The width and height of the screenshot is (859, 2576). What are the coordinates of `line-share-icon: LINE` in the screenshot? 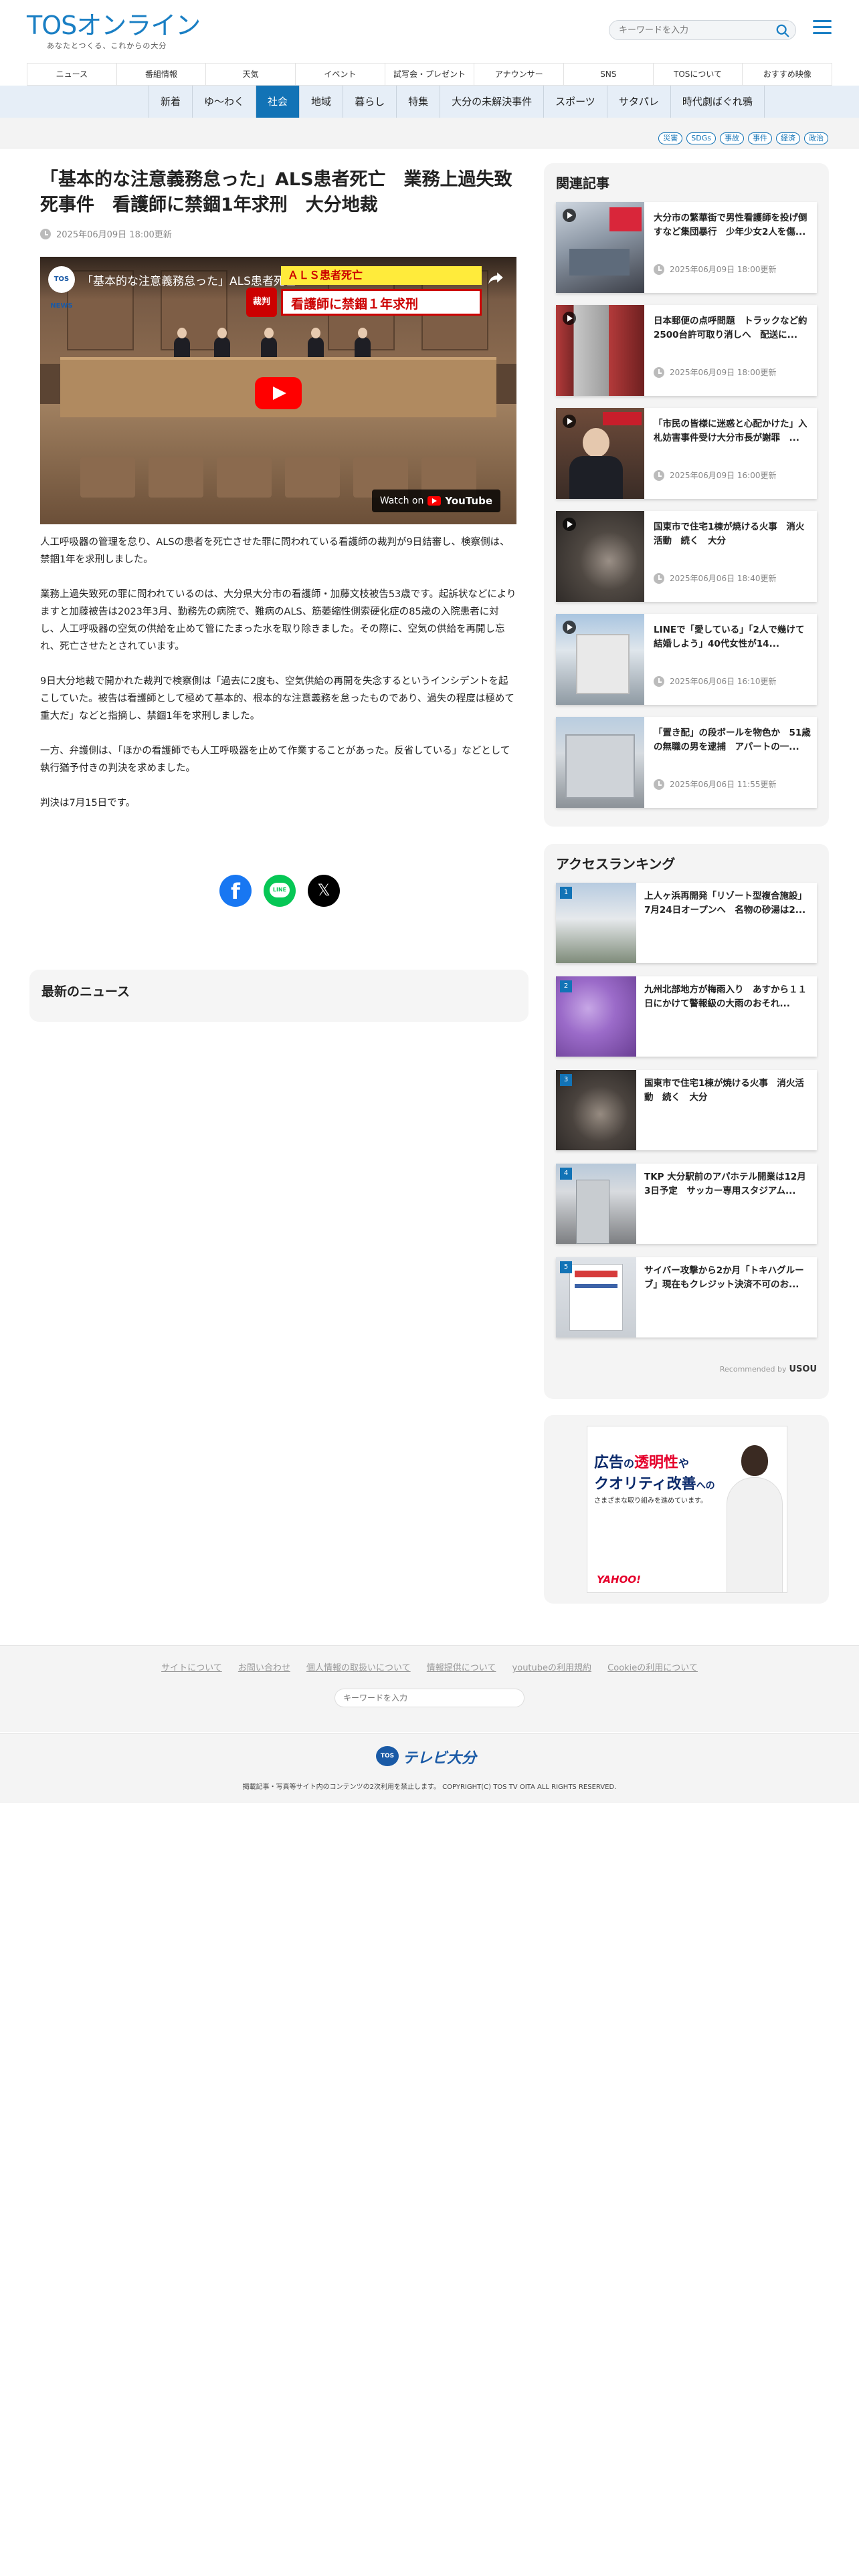 It's located at (280, 891).